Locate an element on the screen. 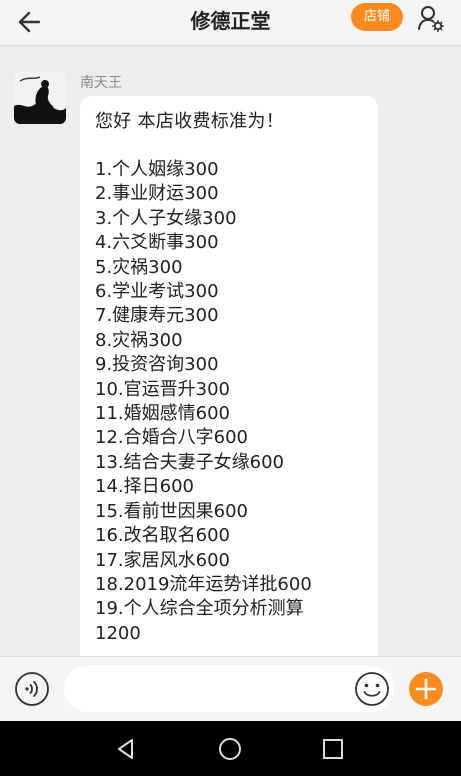  system-nav-bar is located at coordinates (230, 748).